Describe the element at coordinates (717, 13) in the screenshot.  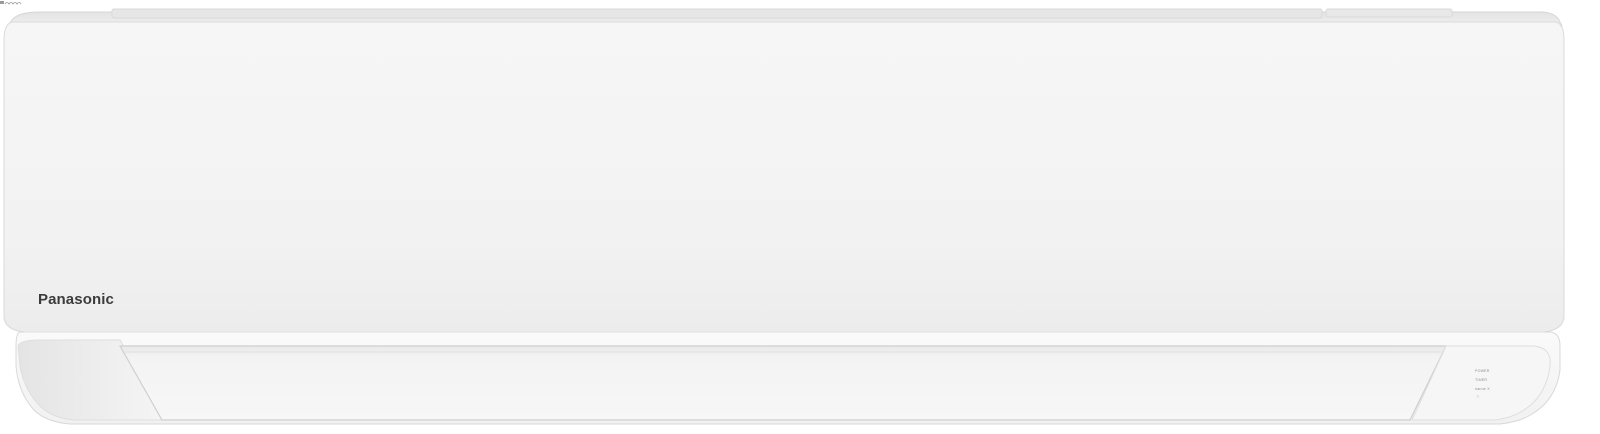
I see `top-slot` at that location.